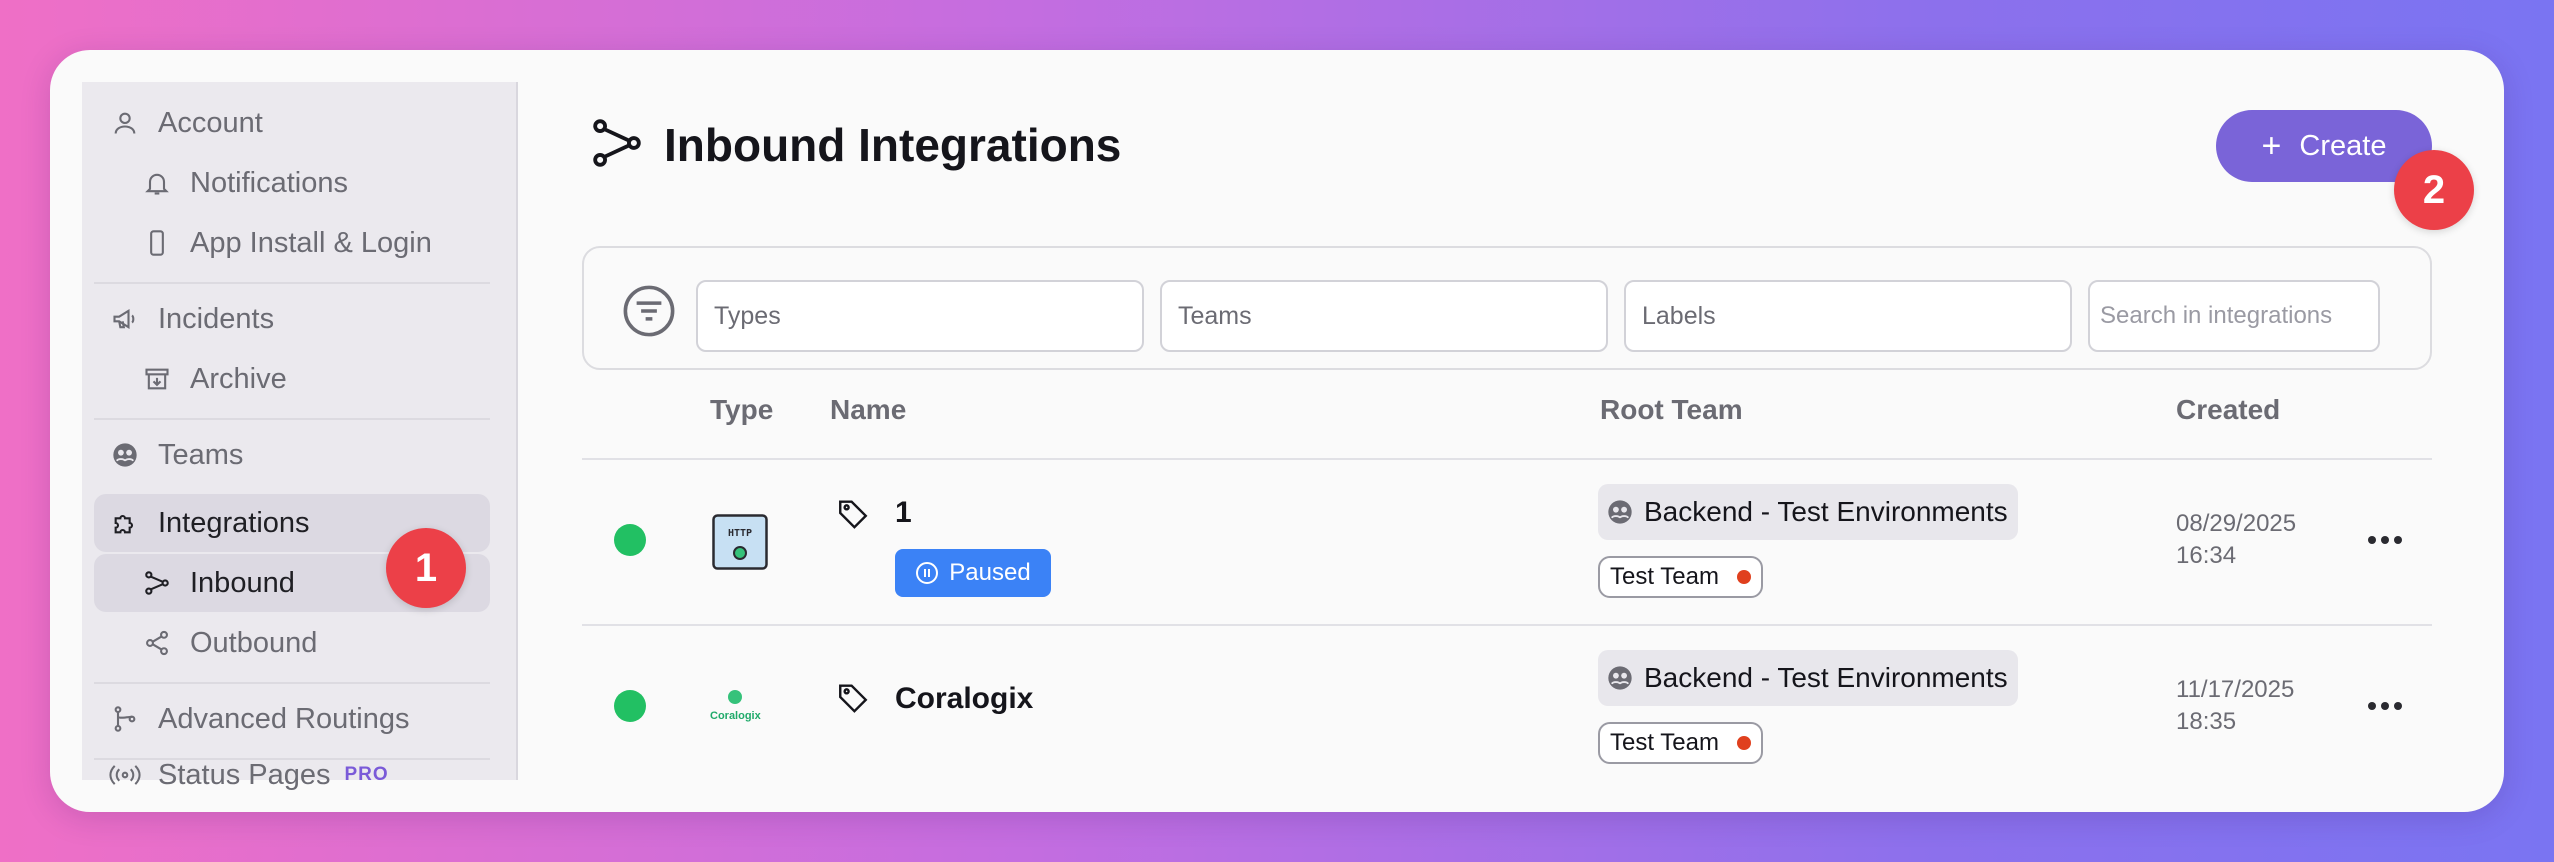 Image resolution: width=2554 pixels, height=862 pixels. I want to click on pause-icon, so click(927, 573).